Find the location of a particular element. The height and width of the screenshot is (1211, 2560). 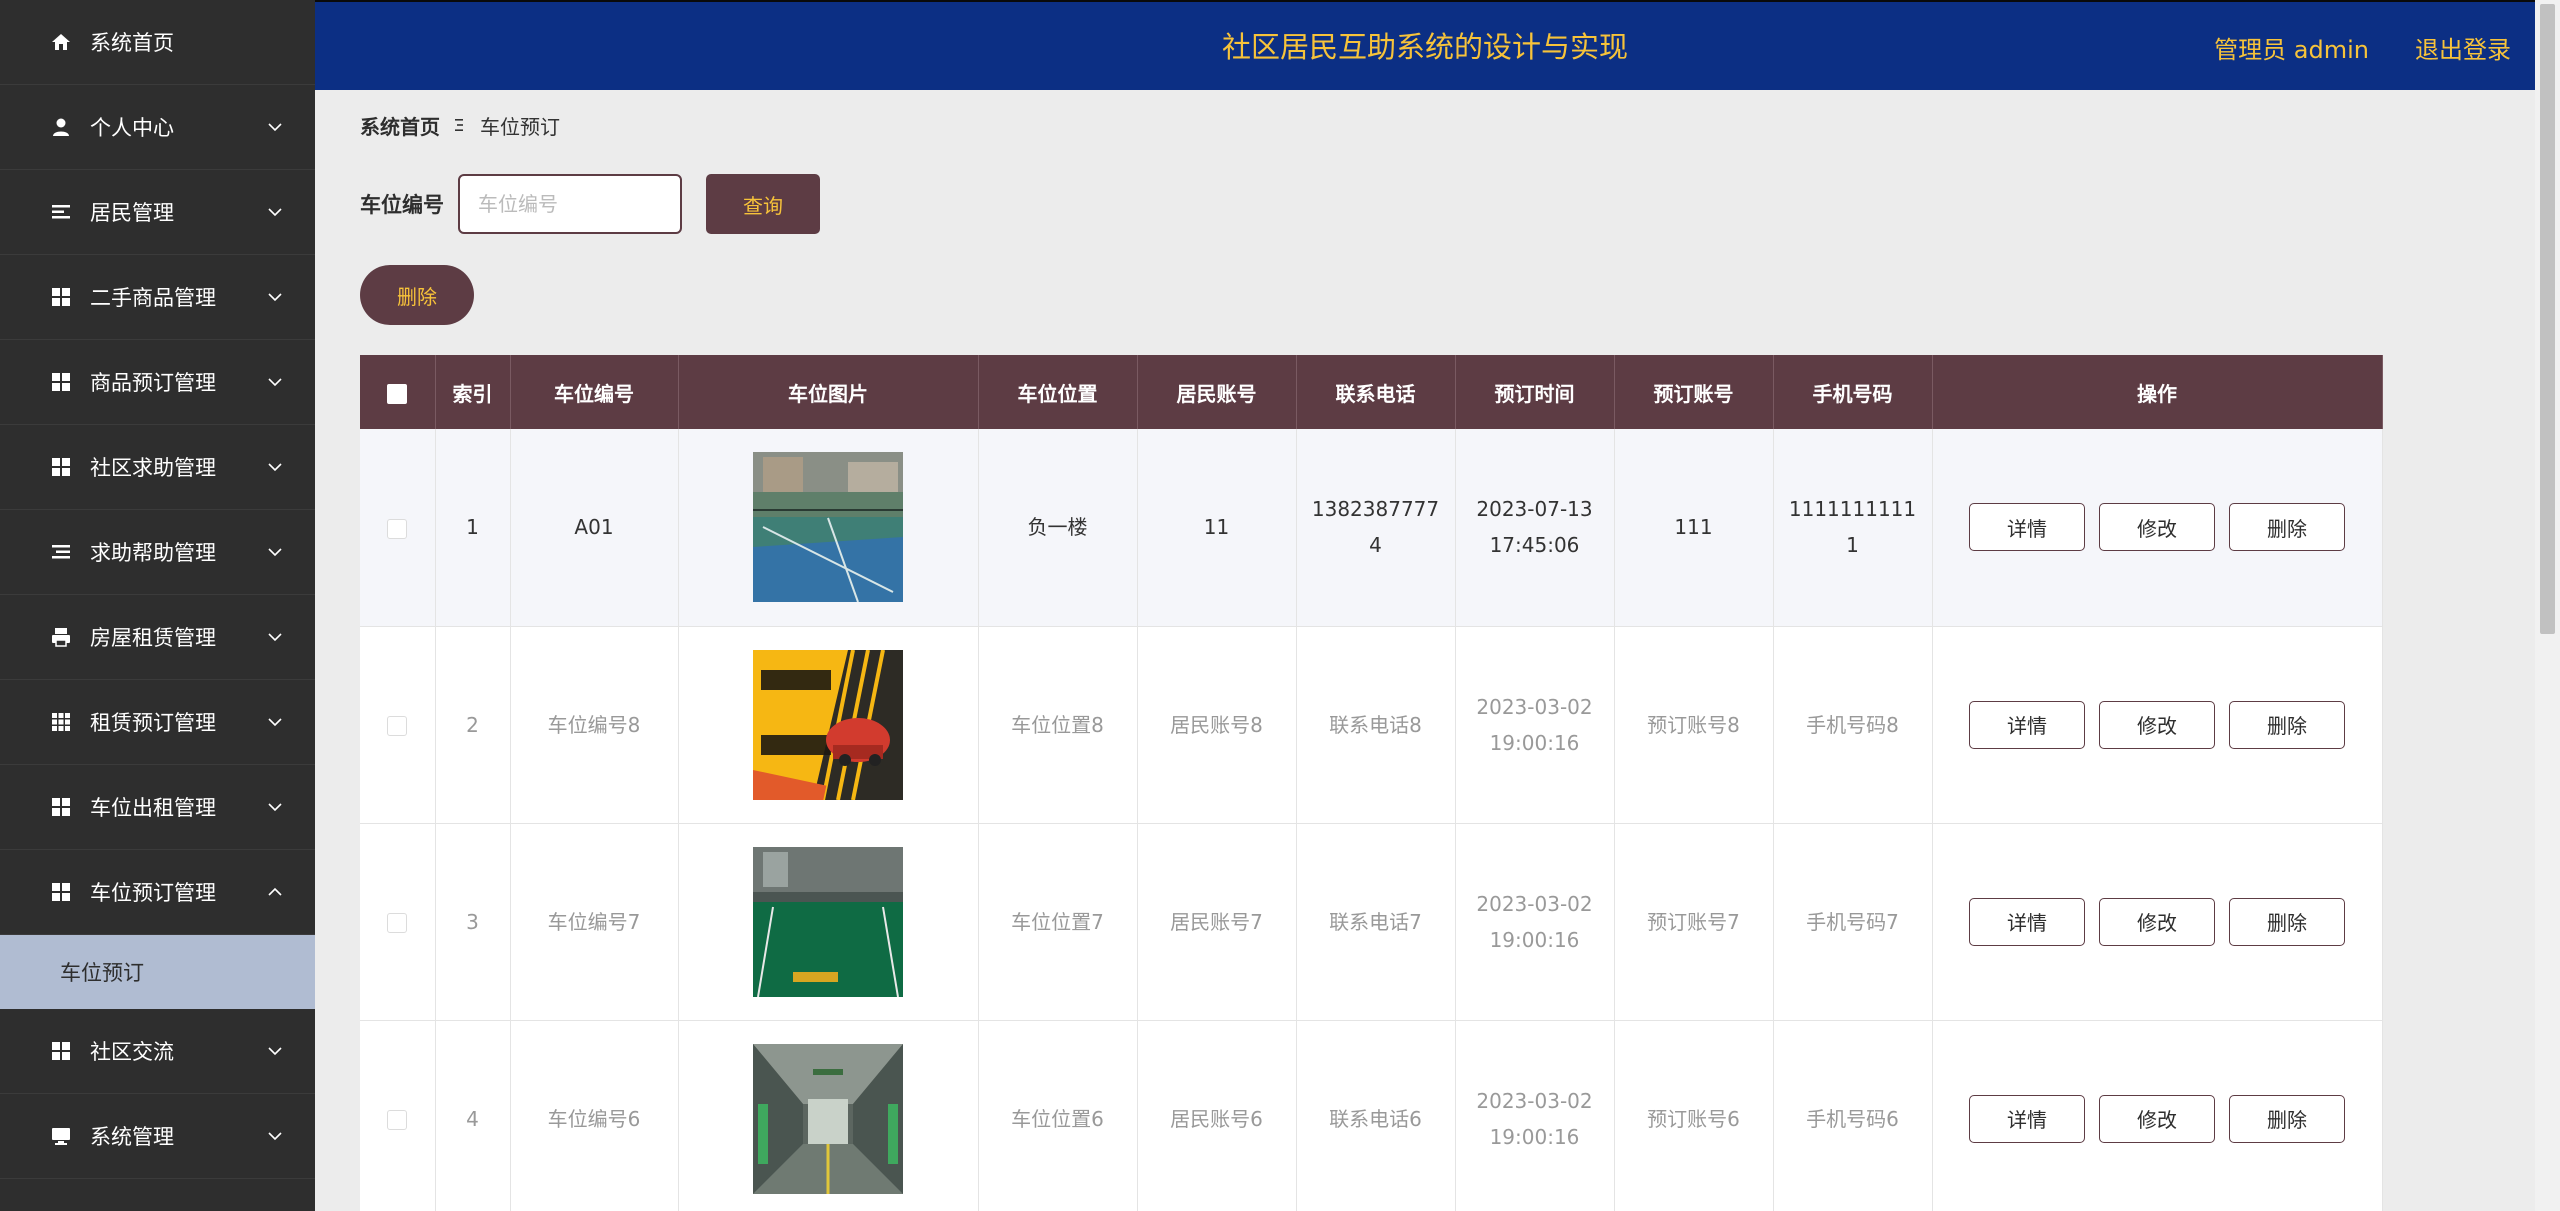

column-header: 操作 is located at coordinates (2157, 392).